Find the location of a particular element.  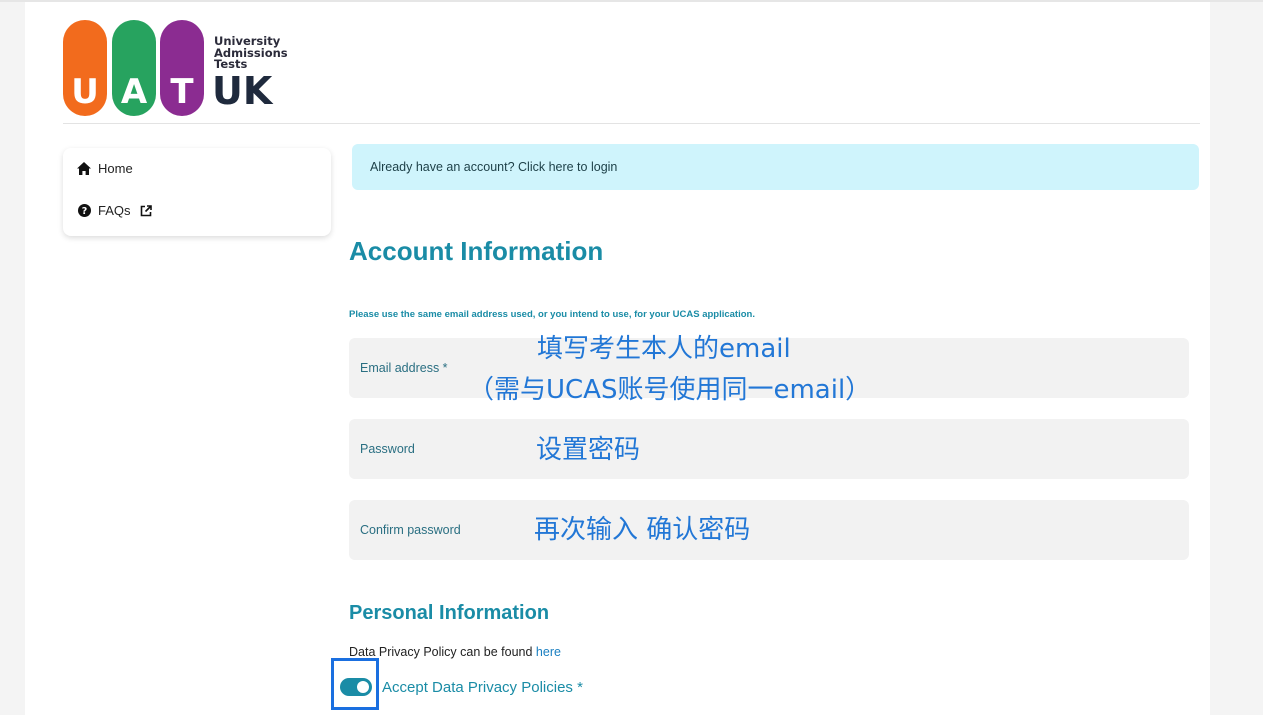

accept-privacy-label: Accept Data Privacy Policies * is located at coordinates (482, 687).